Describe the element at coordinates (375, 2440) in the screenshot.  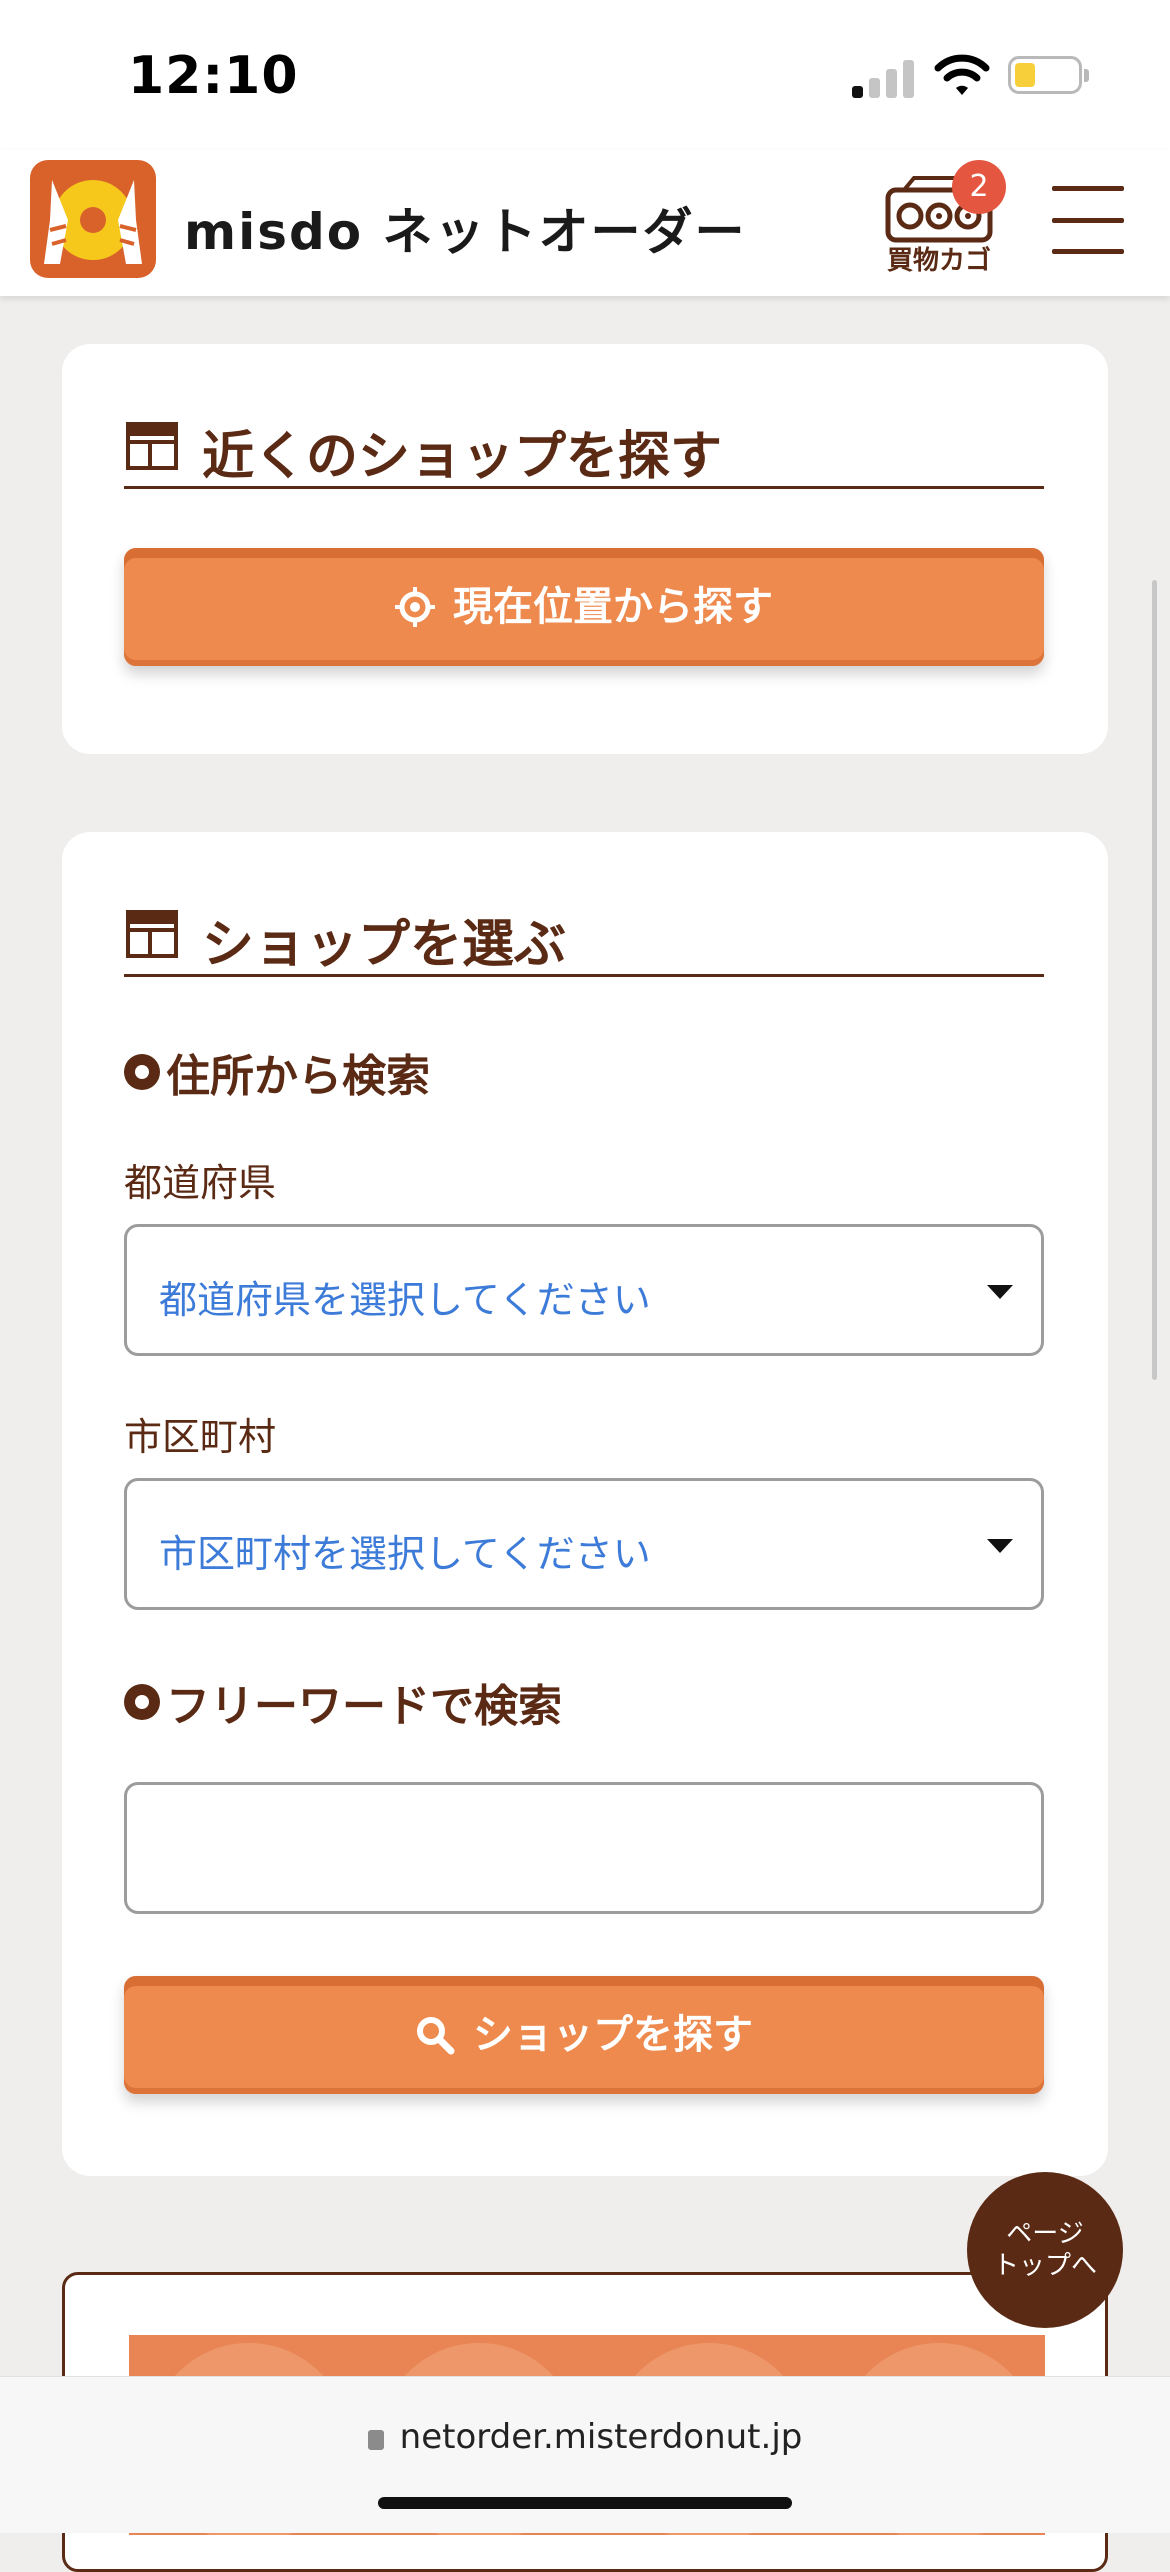
I see `lock-icon` at that location.